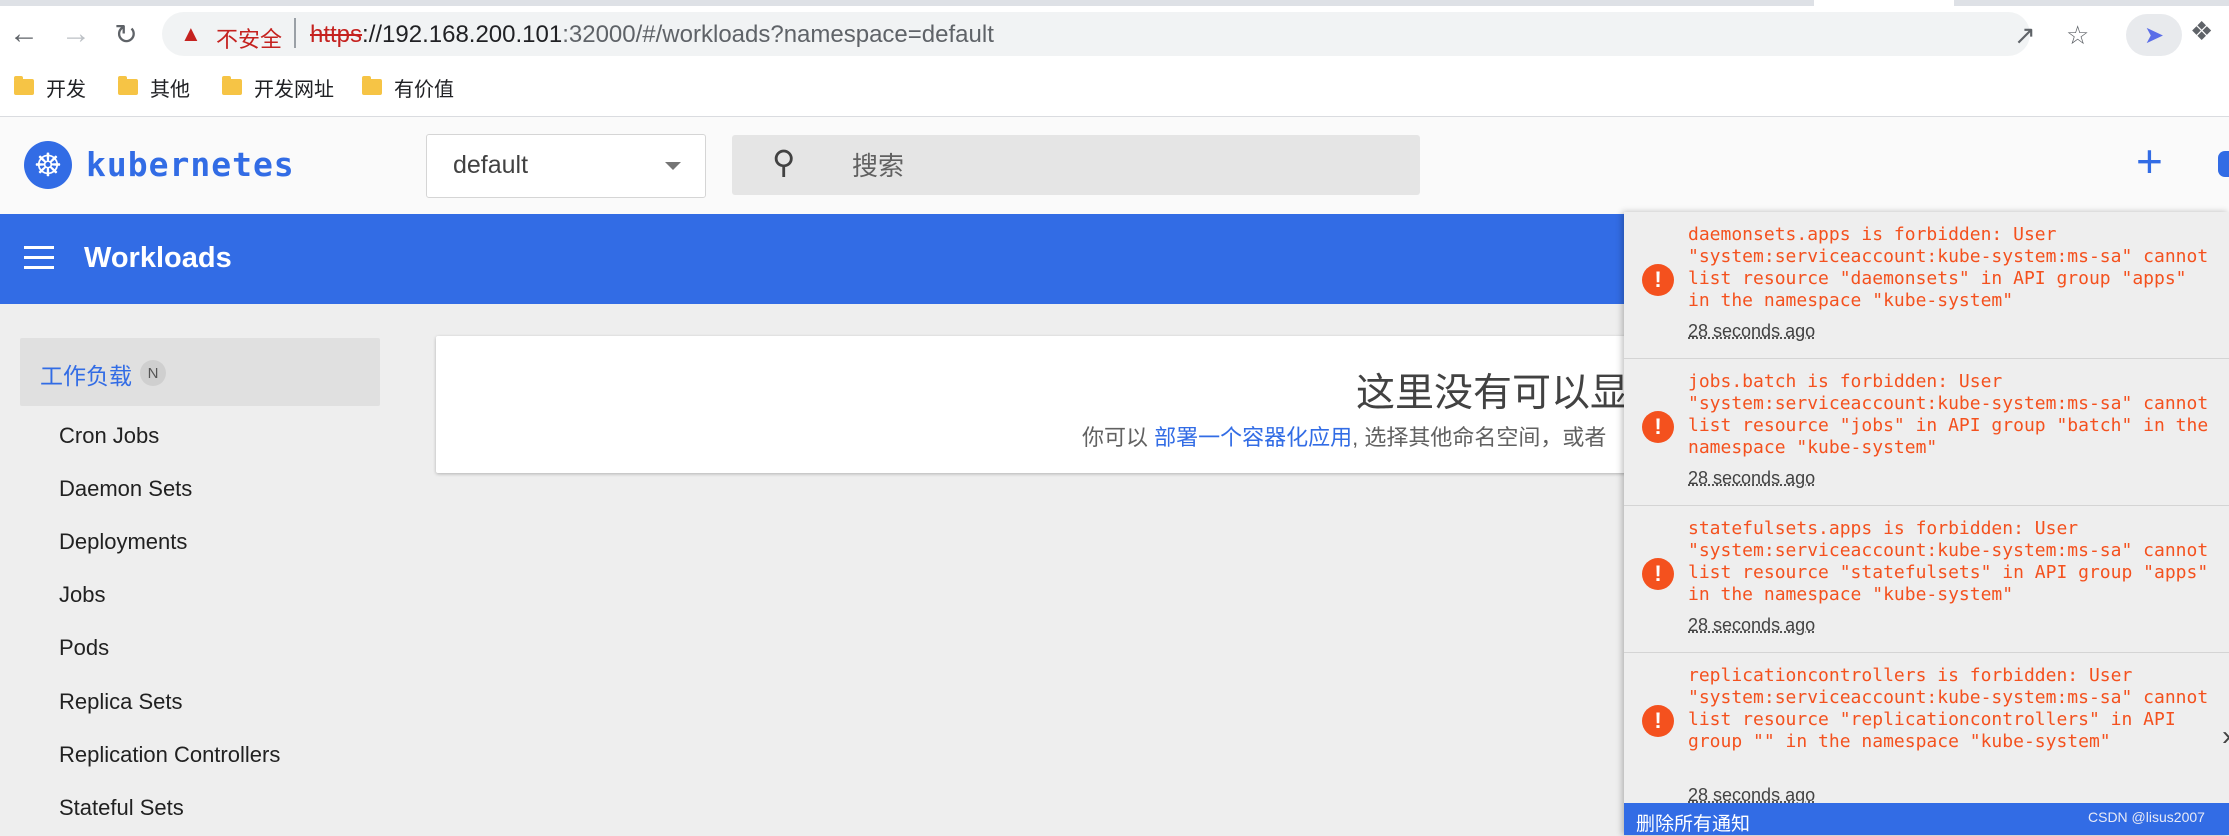 This screenshot has width=2229, height=836. What do you see at coordinates (2077, 35) in the screenshot?
I see `star-icon: ☆` at bounding box center [2077, 35].